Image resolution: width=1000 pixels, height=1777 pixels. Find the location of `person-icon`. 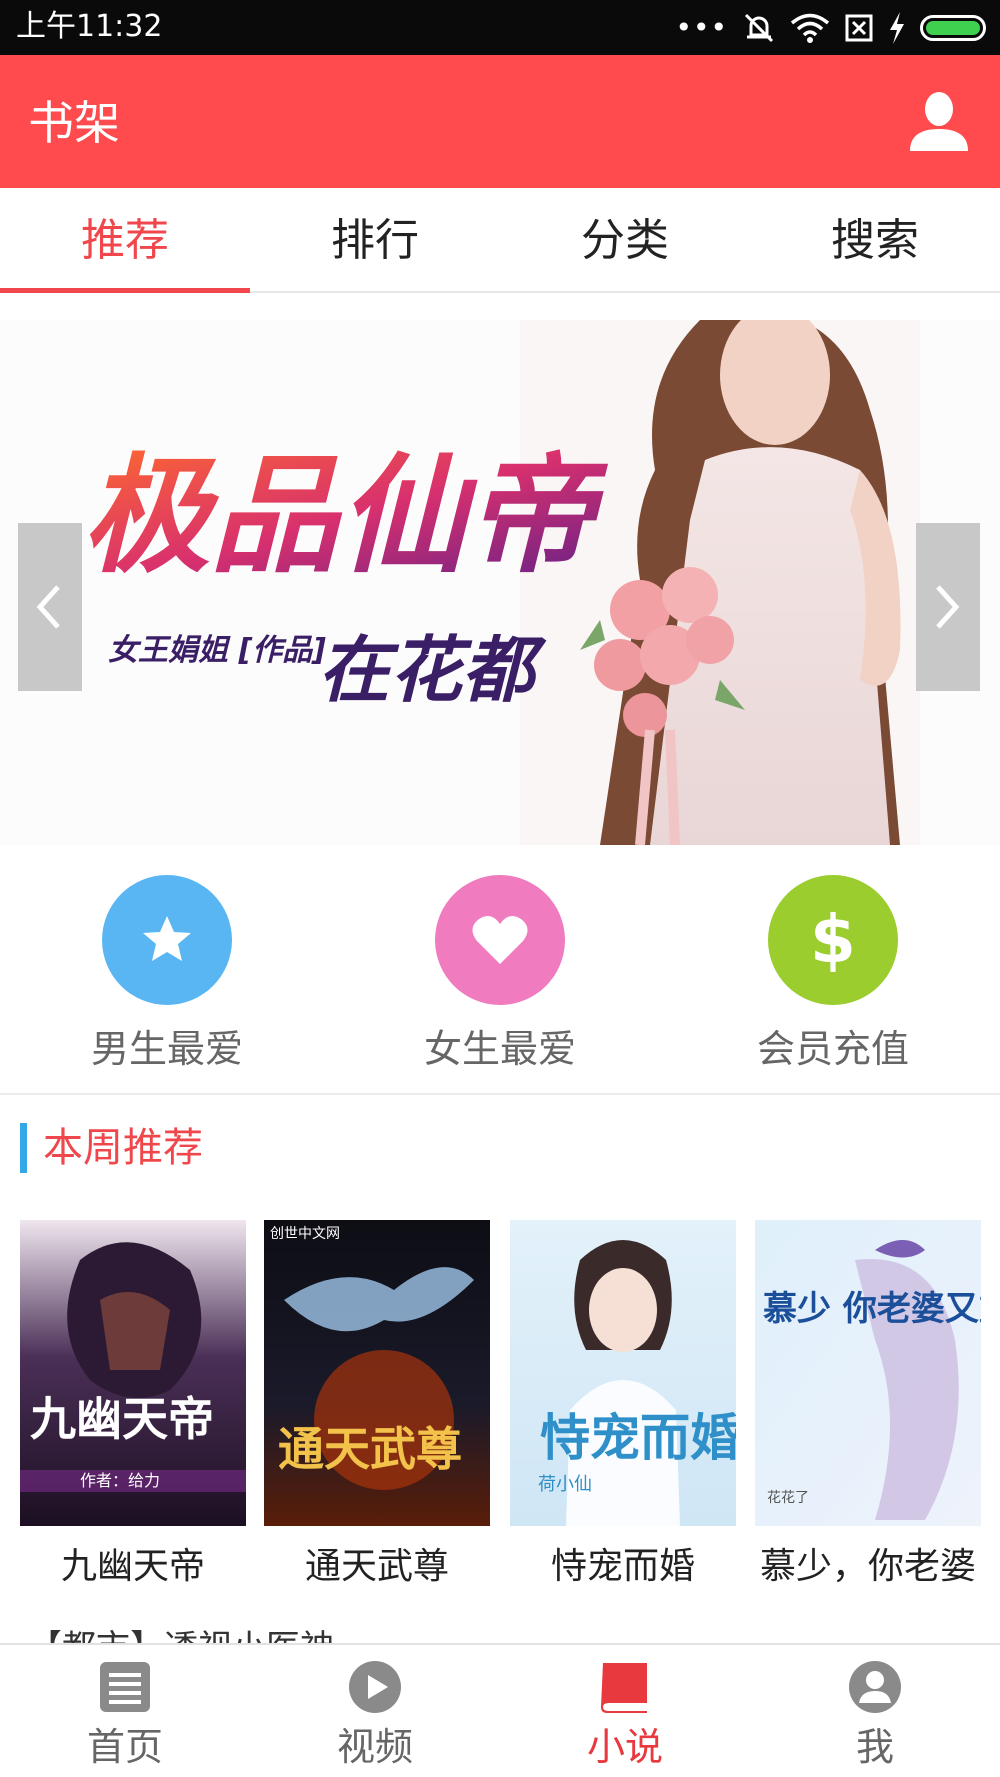

person-icon is located at coordinates (939, 121).